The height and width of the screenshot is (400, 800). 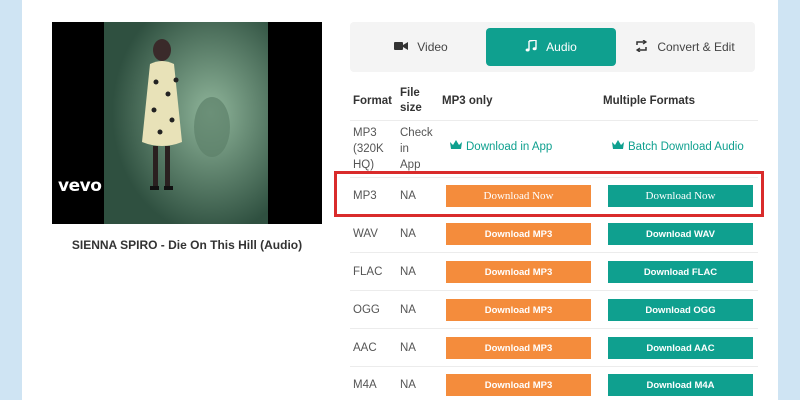 I want to click on video-title: SIENNA SPIRO - Die On This Hill (Audio), so click(x=187, y=245).